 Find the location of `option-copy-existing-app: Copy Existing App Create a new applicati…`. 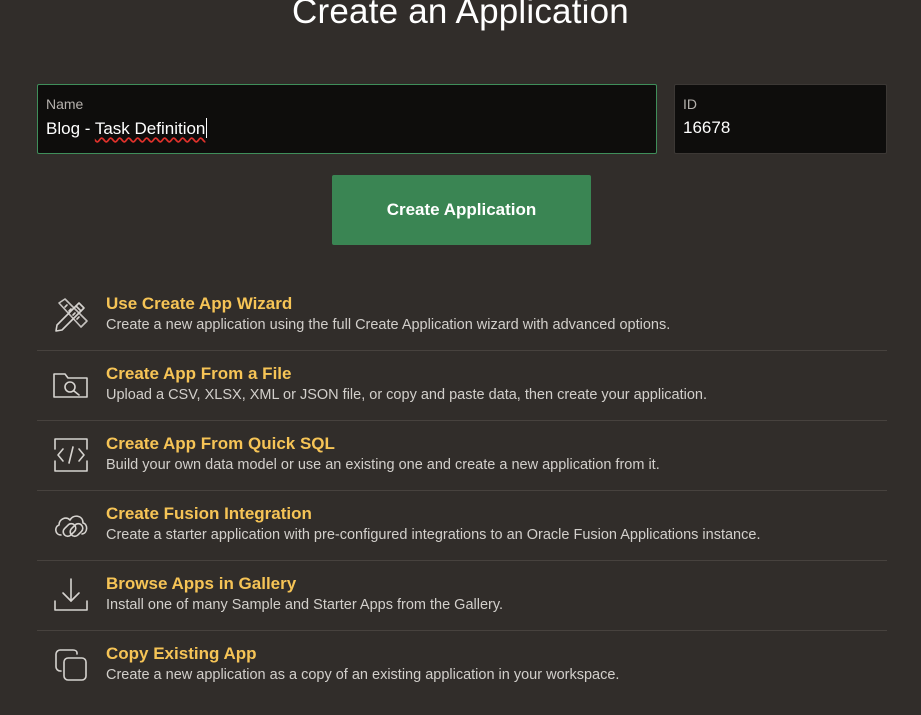

option-copy-existing-app: Copy Existing App Create a new applicati… is located at coordinates (462, 666).